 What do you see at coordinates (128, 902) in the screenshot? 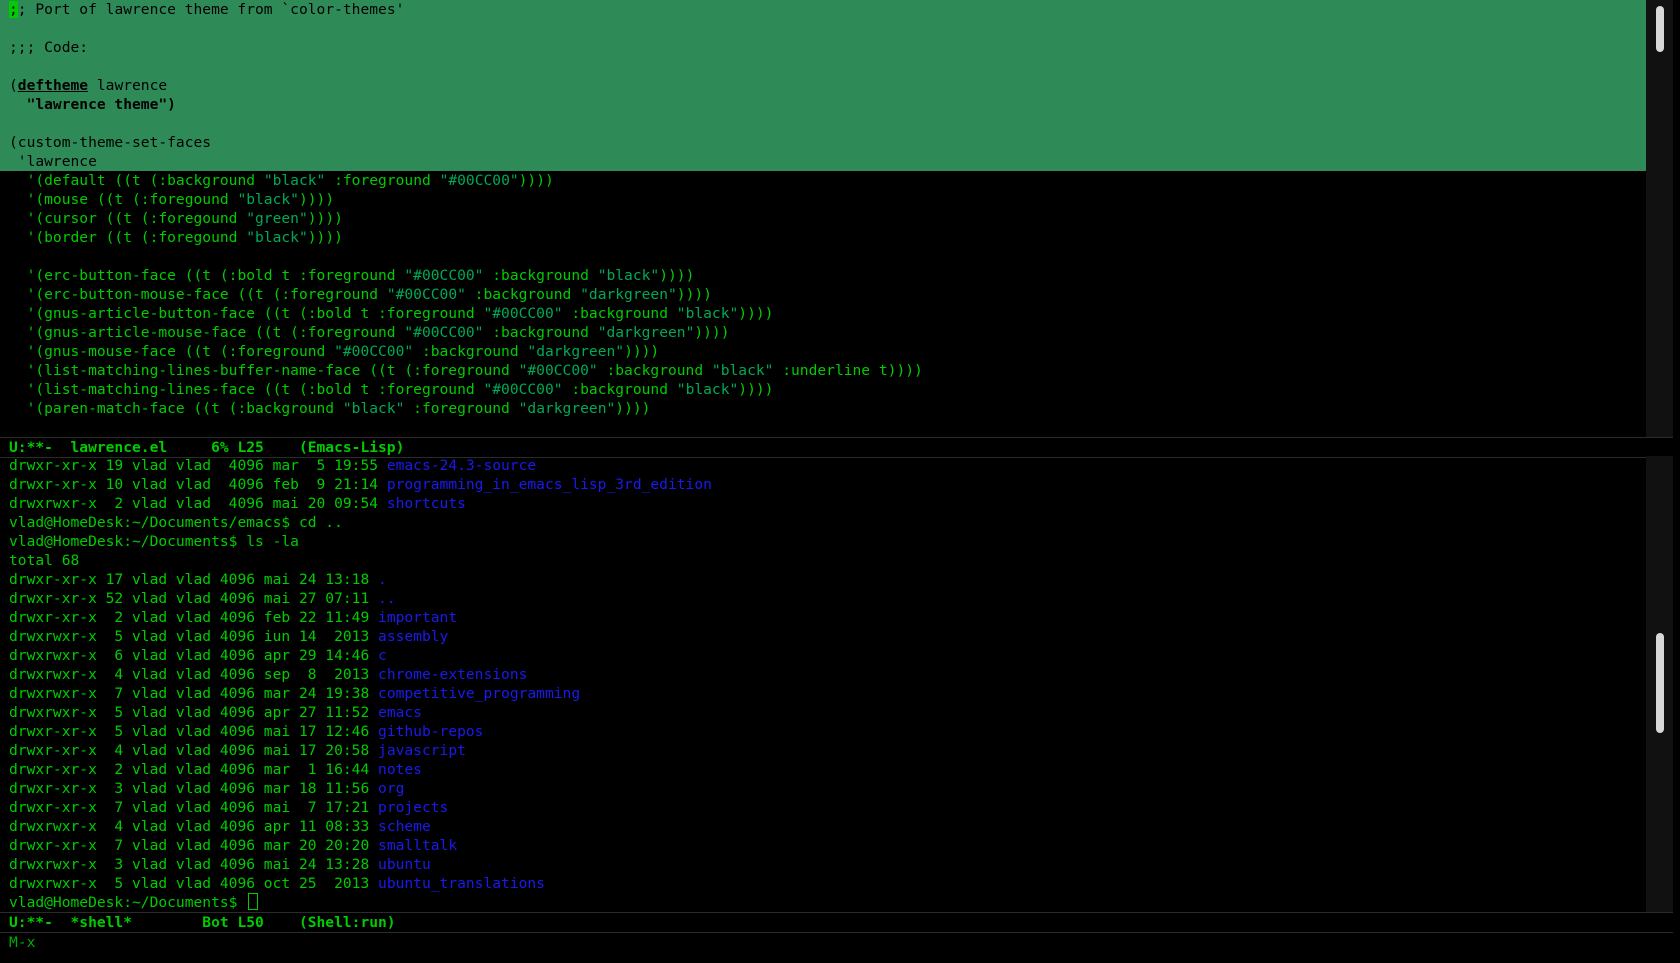
I see `shell-prompt: vlad@HomeDesk:~/Documents$` at bounding box center [128, 902].